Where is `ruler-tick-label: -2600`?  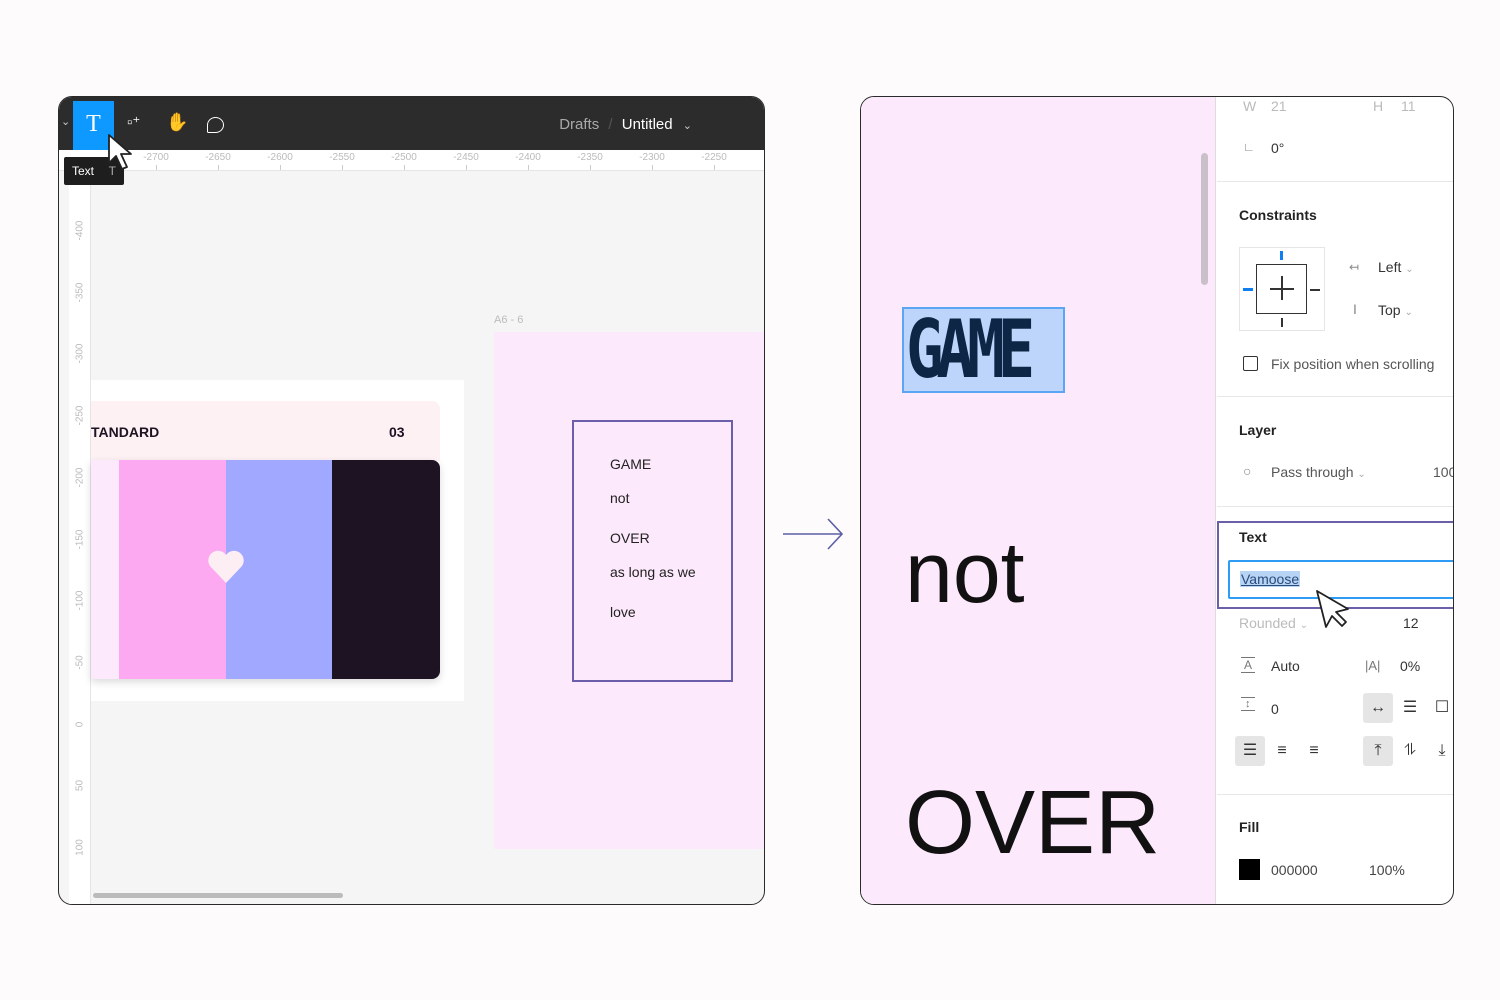 ruler-tick-label: -2600 is located at coordinates (280, 157).